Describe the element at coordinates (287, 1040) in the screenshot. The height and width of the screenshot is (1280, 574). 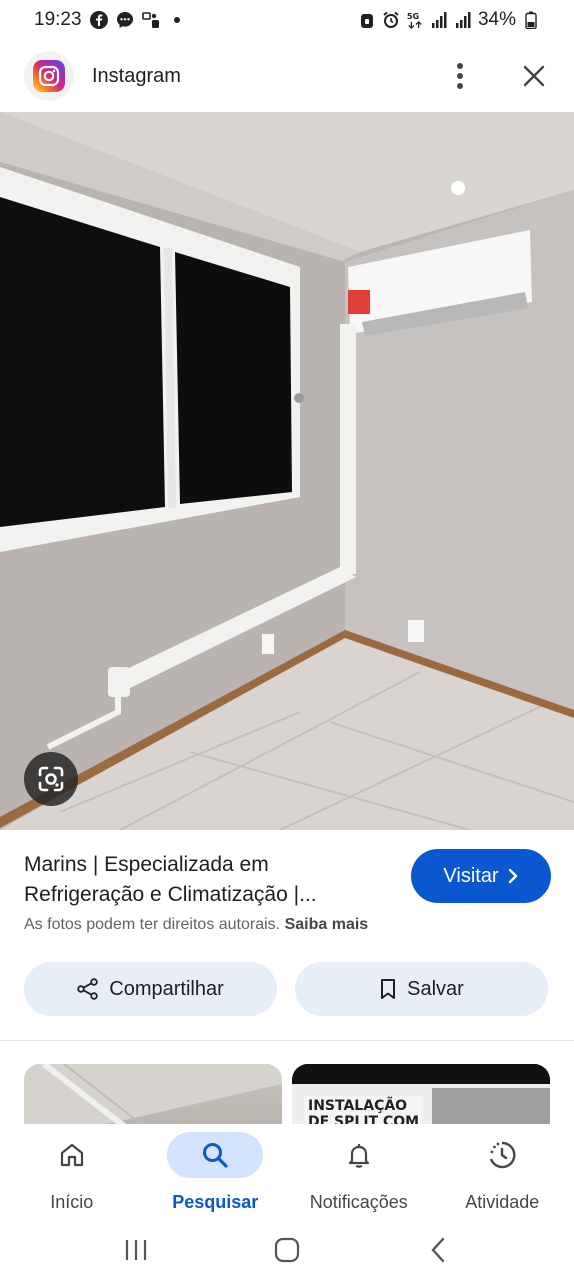
I see `section-divider` at that location.